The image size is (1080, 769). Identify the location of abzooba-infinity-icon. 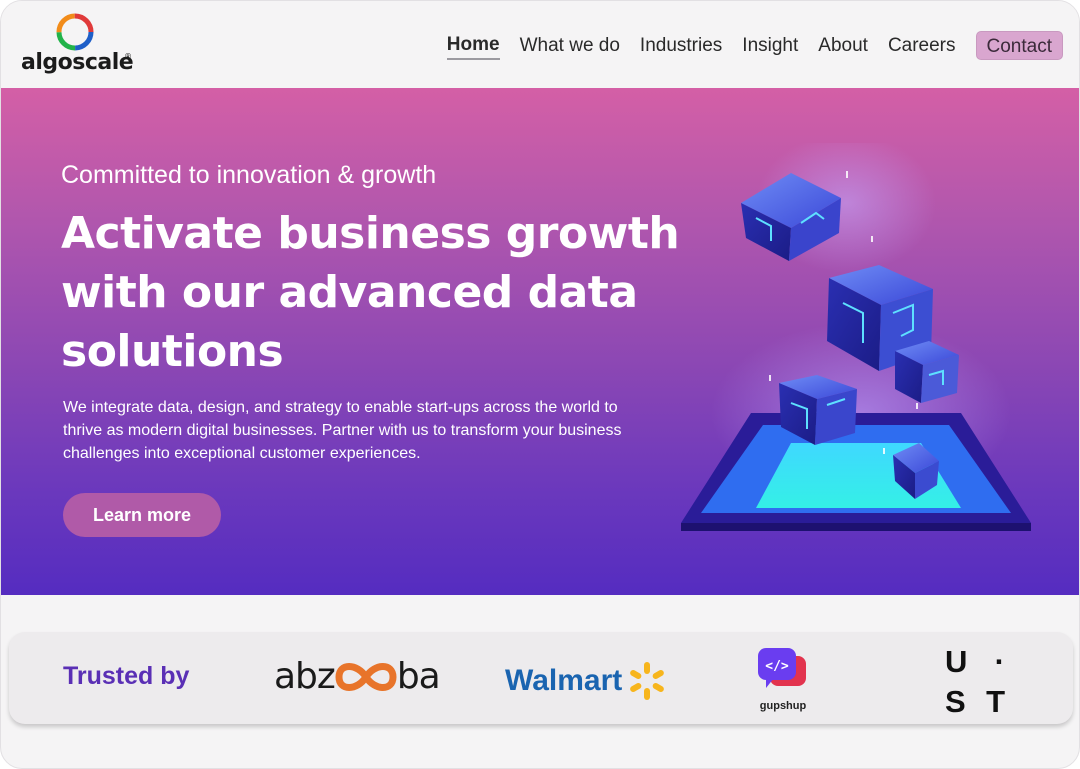
(366, 676).